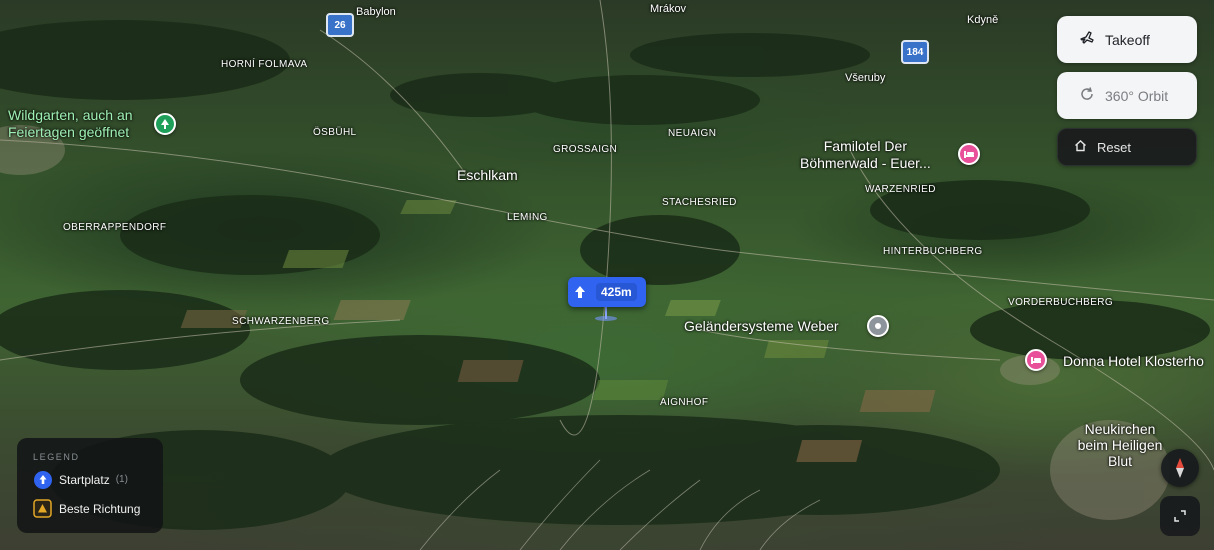 This screenshot has height=550, width=1214. What do you see at coordinates (616, 292) in the screenshot?
I see `marker-altitude: 425m` at bounding box center [616, 292].